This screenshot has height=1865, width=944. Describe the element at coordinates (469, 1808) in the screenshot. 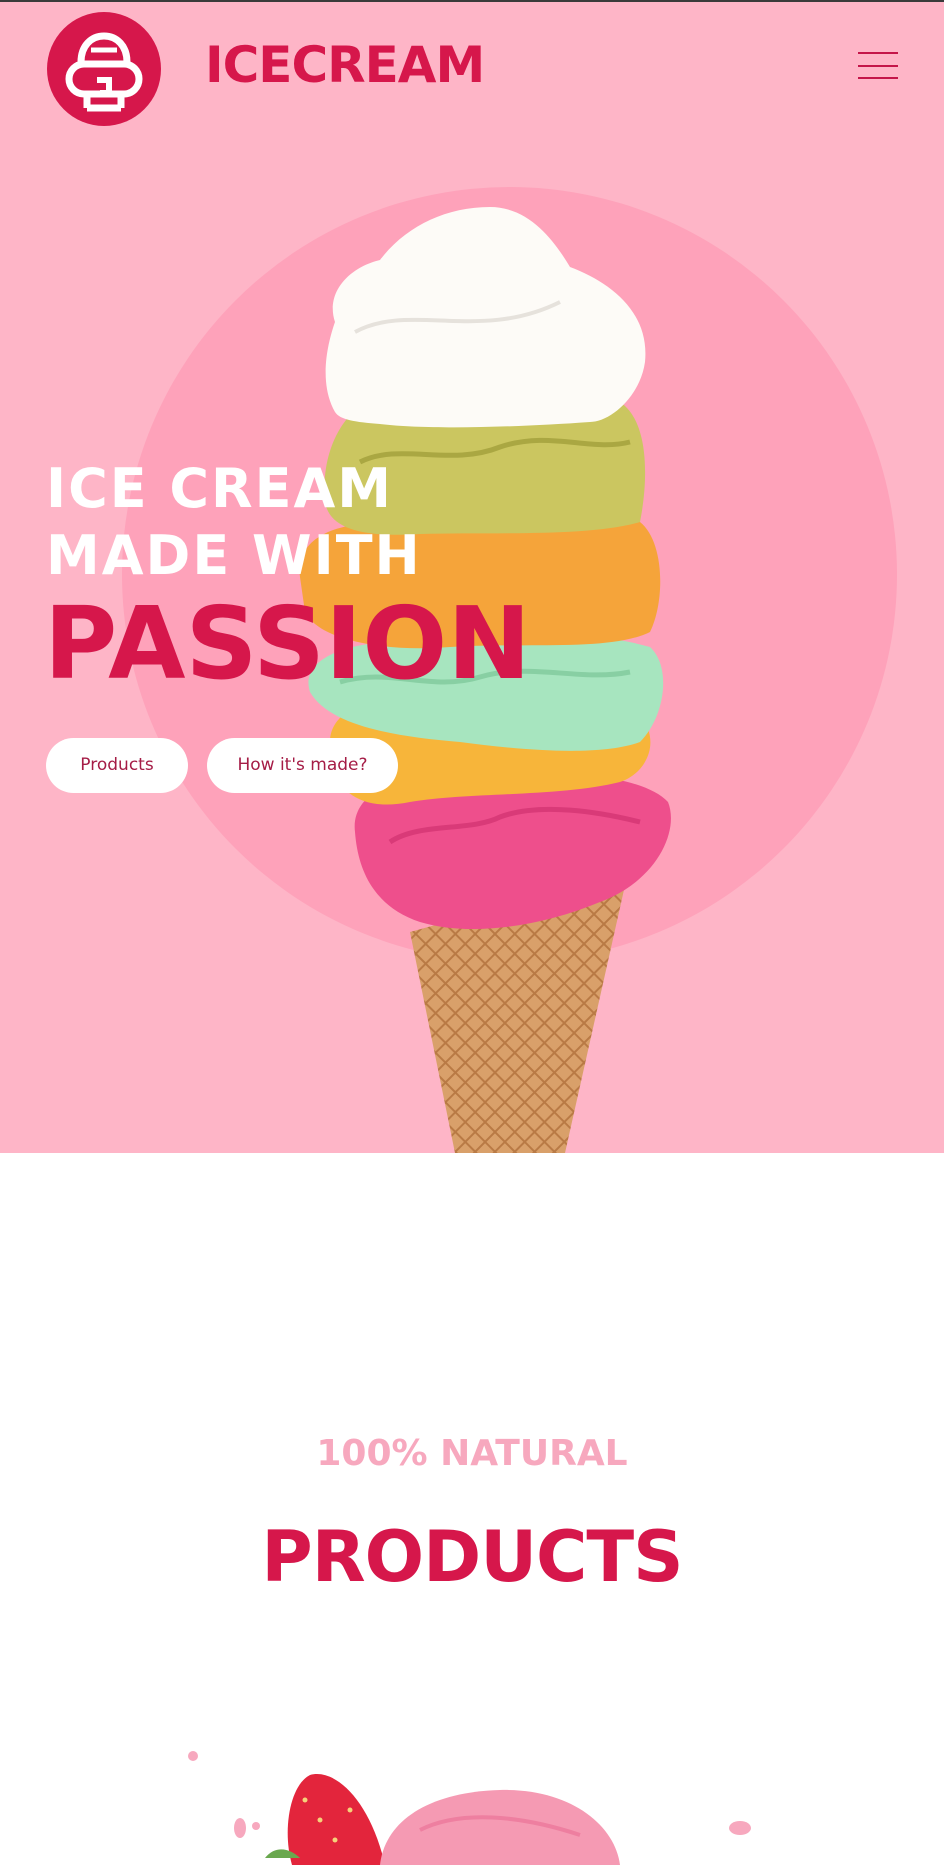

I see `strawberry-ice-cream-image` at that location.